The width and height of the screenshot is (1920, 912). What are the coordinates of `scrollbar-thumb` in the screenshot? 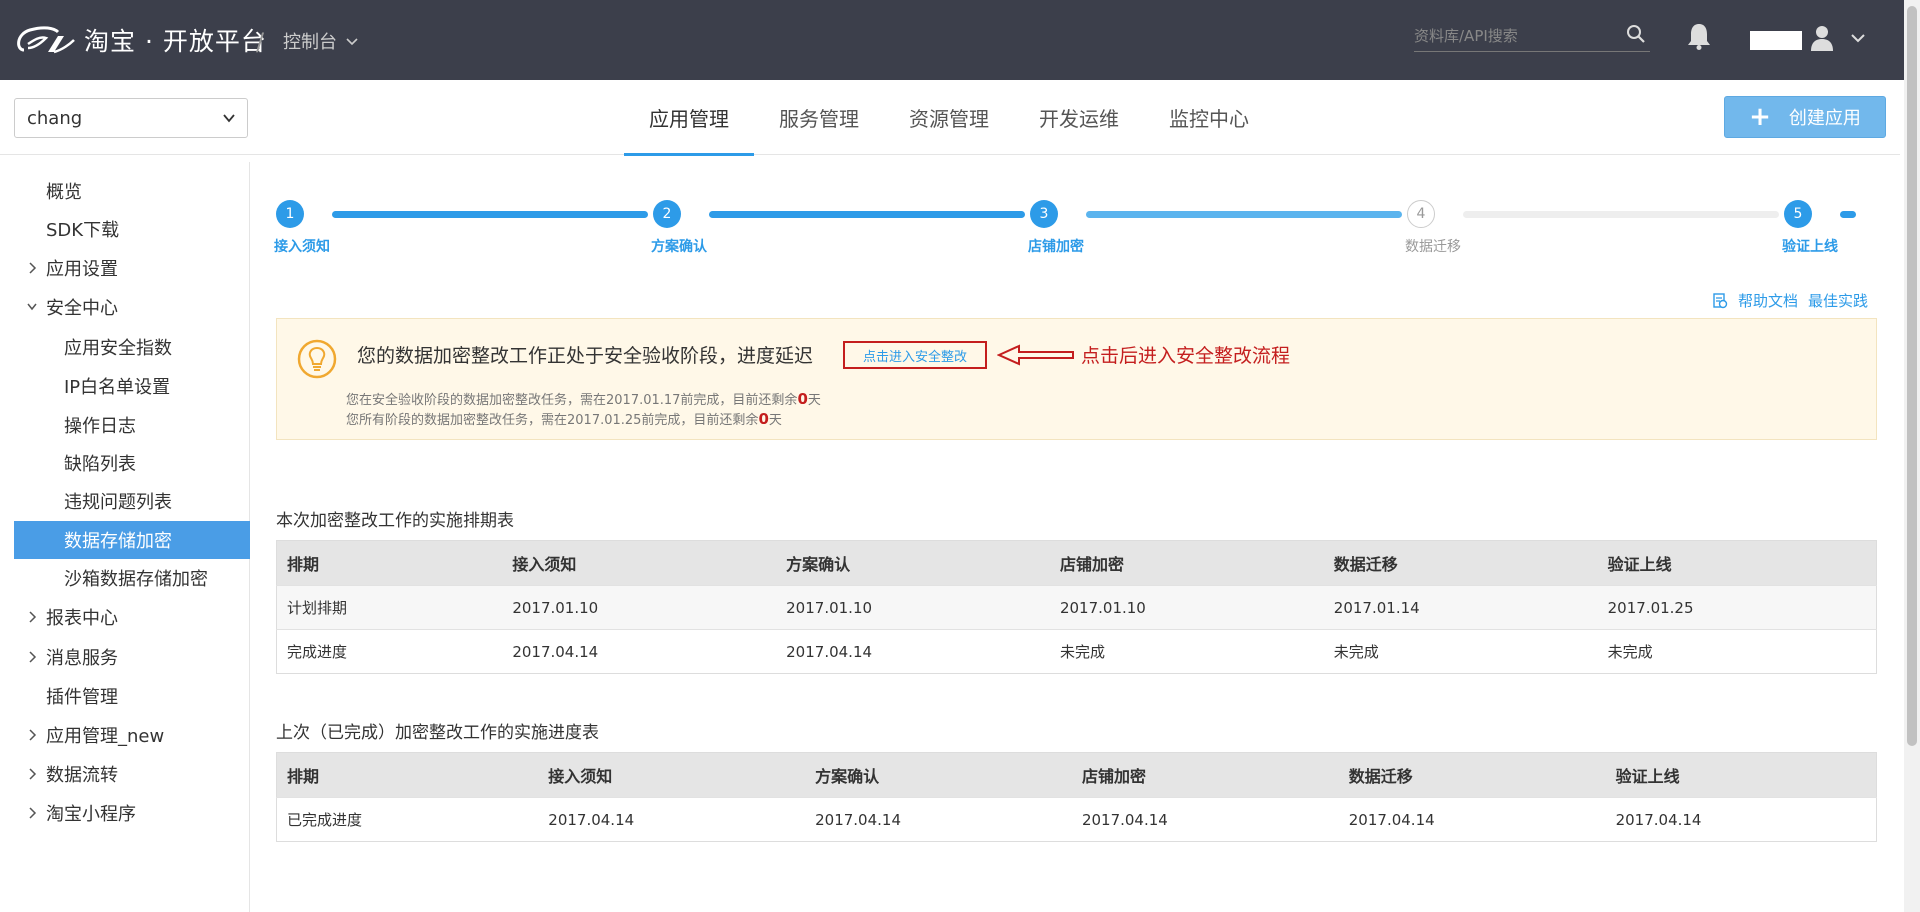 It's located at (1912, 376).